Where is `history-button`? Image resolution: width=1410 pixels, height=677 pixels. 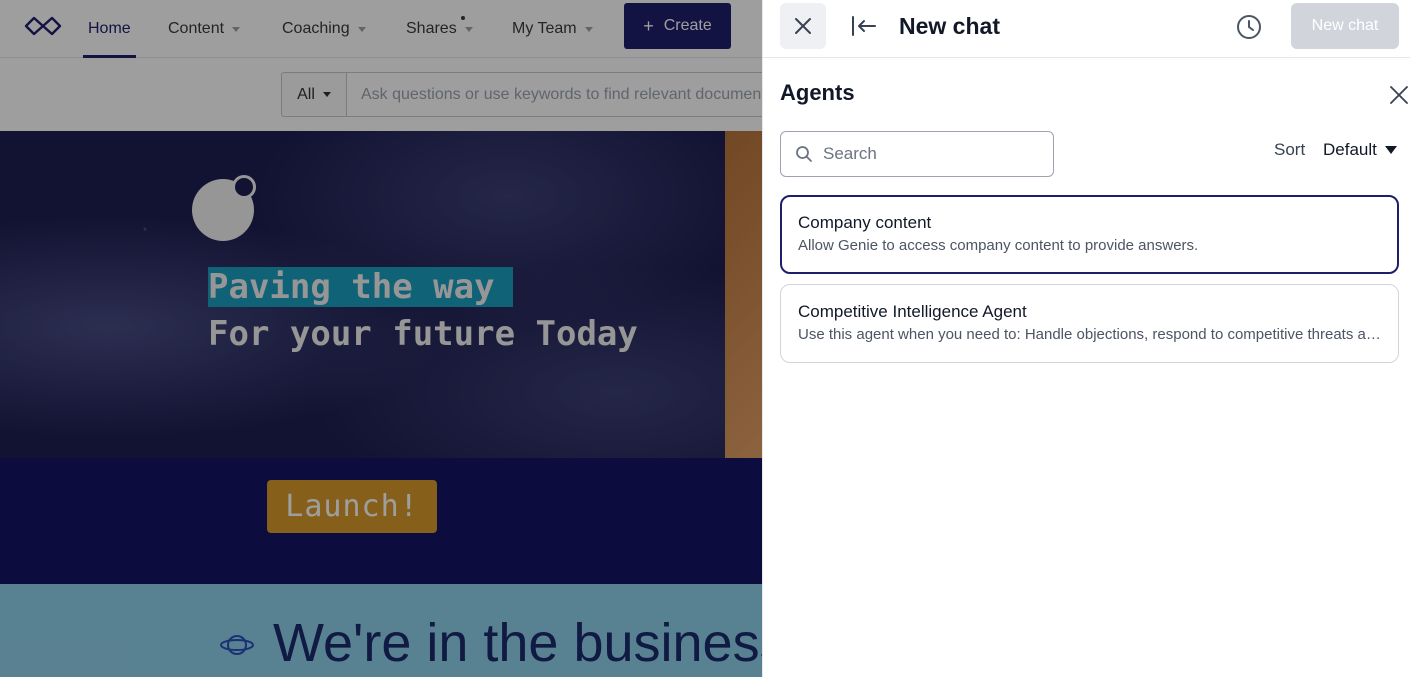 history-button is located at coordinates (1249, 27).